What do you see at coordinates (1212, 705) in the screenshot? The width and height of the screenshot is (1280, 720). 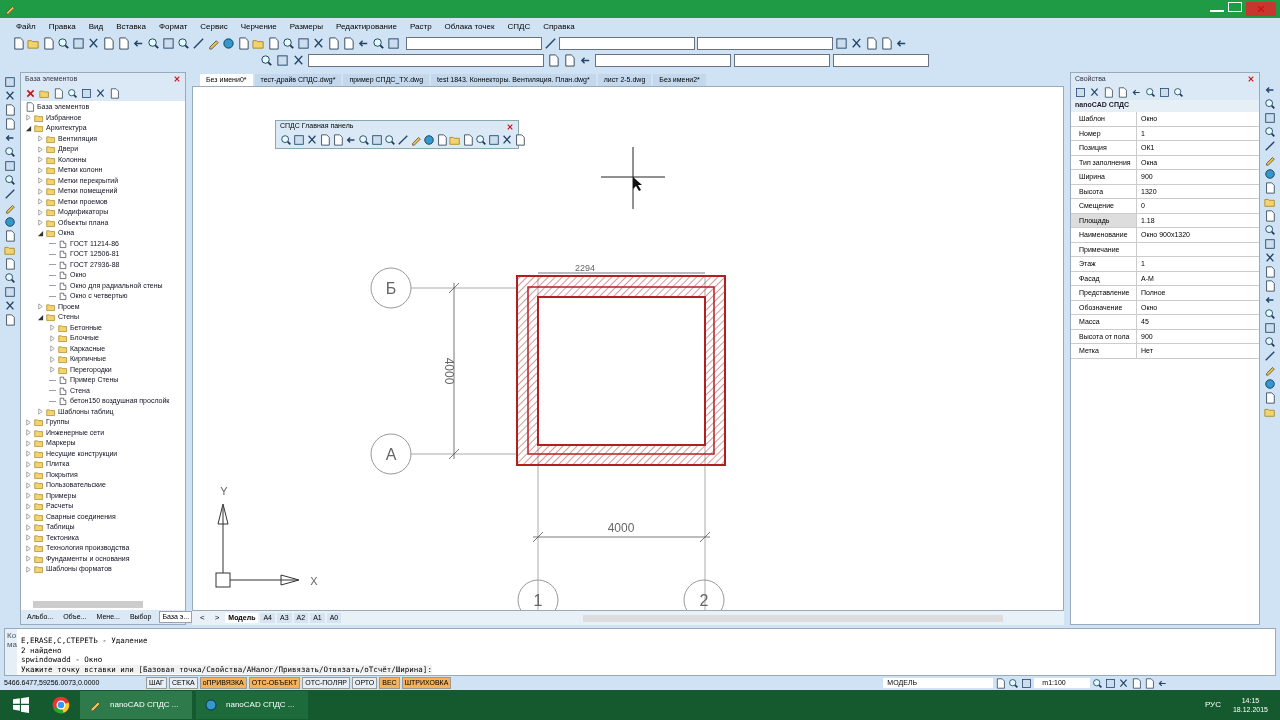 I see `language-indicator: РУС` at bounding box center [1212, 705].